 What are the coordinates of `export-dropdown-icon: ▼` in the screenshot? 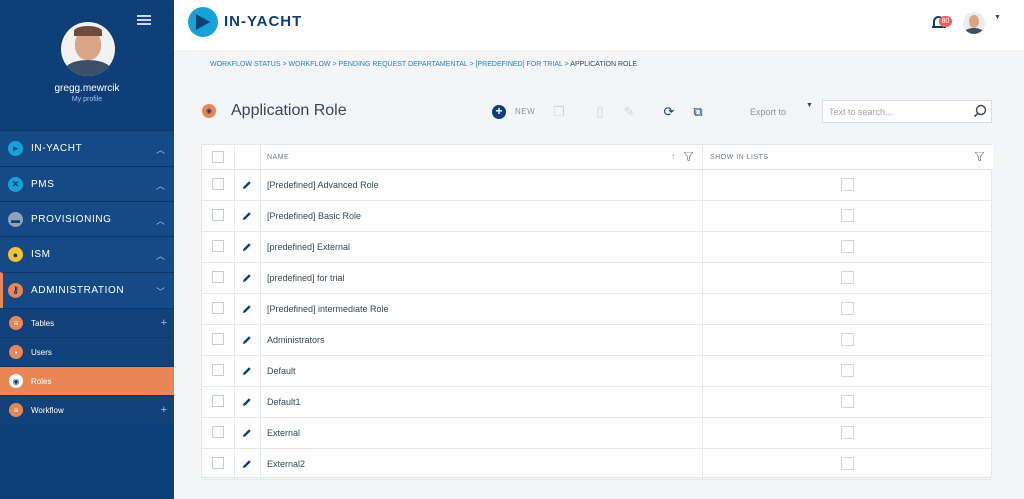 It's located at (809, 105).